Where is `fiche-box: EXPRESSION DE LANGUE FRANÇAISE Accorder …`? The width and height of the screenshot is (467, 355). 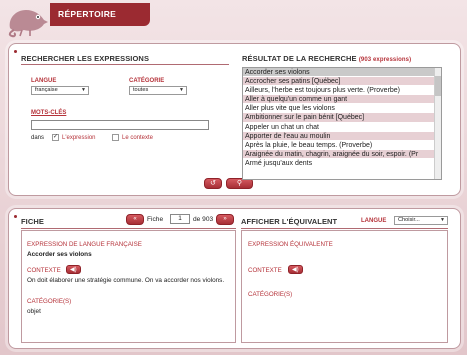
fiche-box: EXPRESSION DE LANGUE FRANÇAISE Accorder … is located at coordinates (128, 286).